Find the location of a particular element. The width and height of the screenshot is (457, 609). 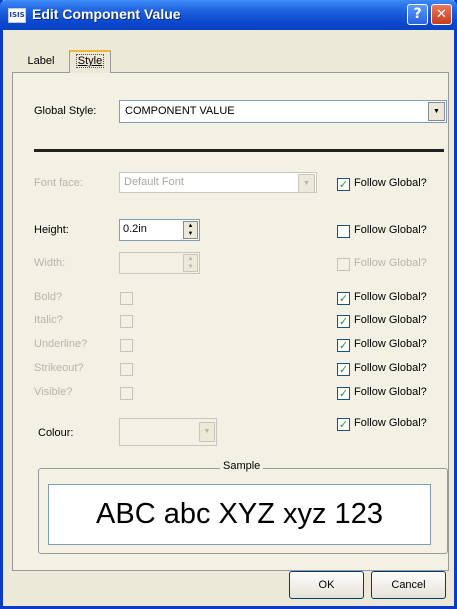

strikeout-label: Strikeout? is located at coordinates (59, 368).